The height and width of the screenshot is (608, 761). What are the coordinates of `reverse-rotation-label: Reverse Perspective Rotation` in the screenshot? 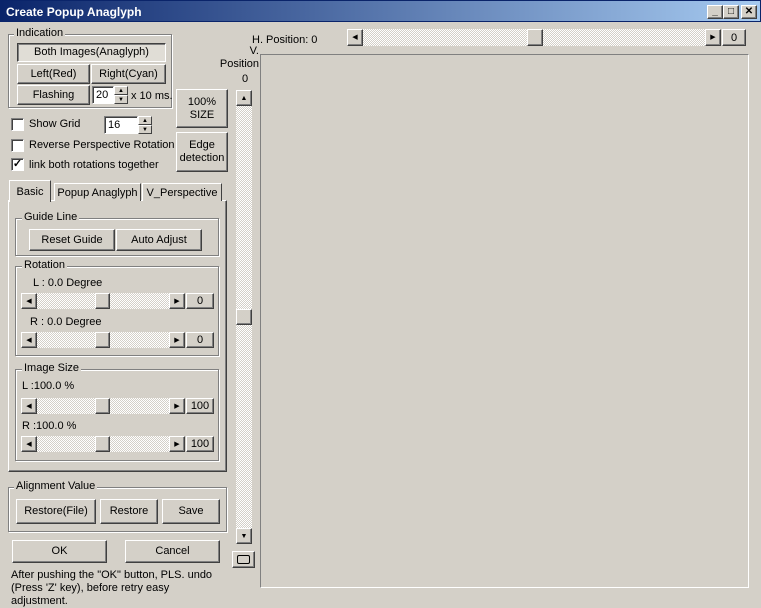 It's located at (102, 145).